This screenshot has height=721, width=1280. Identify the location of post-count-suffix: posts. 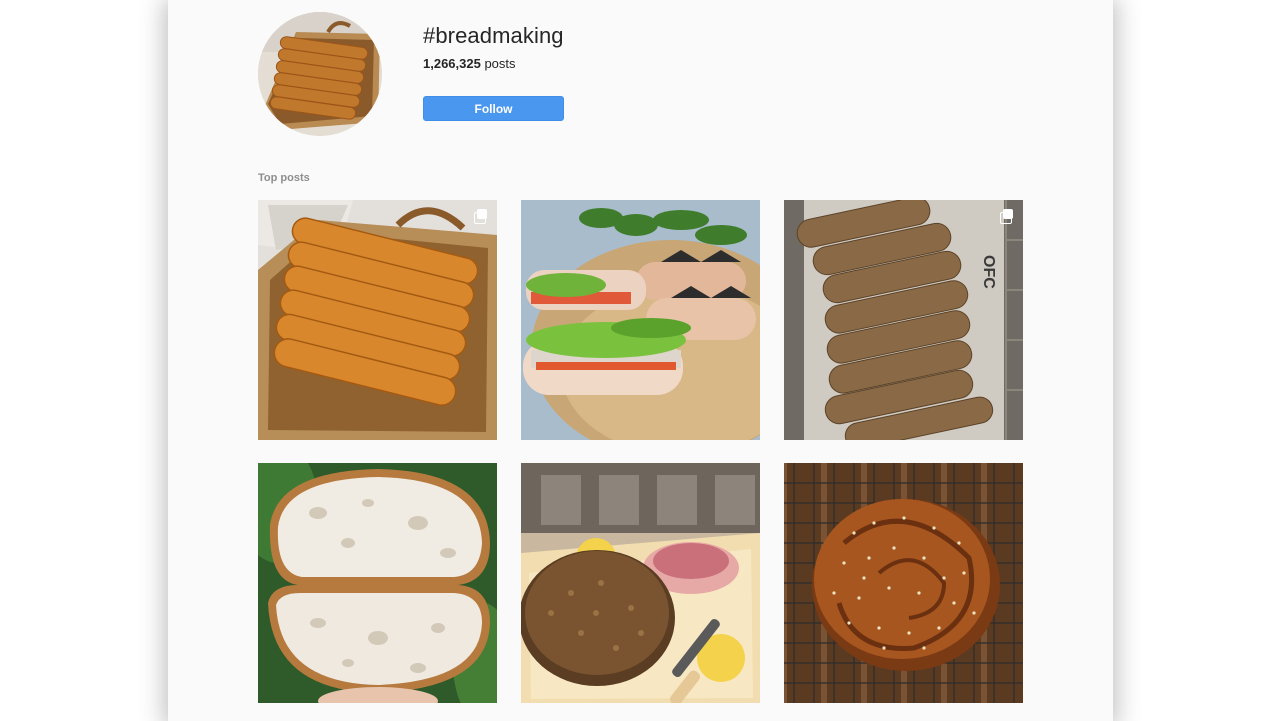
(498, 63).